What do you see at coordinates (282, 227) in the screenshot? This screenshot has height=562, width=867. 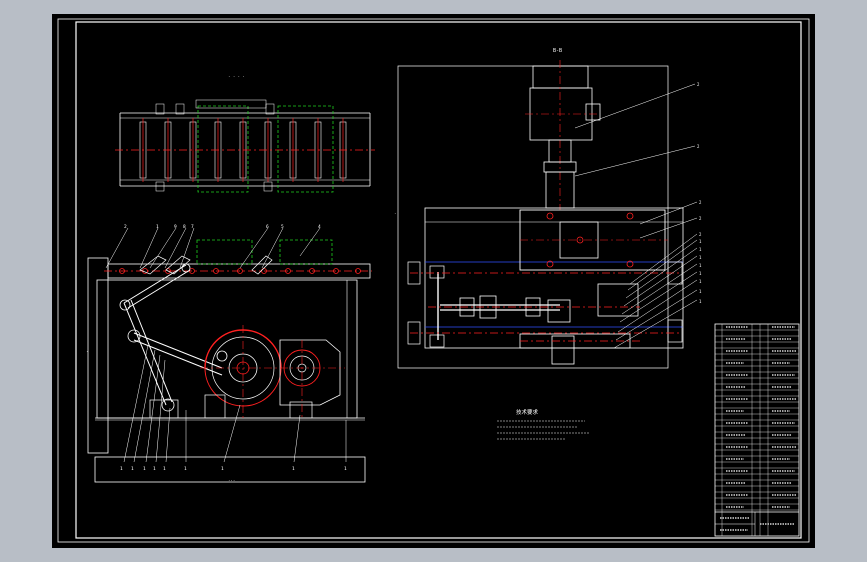 I see `svg-text: 5` at bounding box center [282, 227].